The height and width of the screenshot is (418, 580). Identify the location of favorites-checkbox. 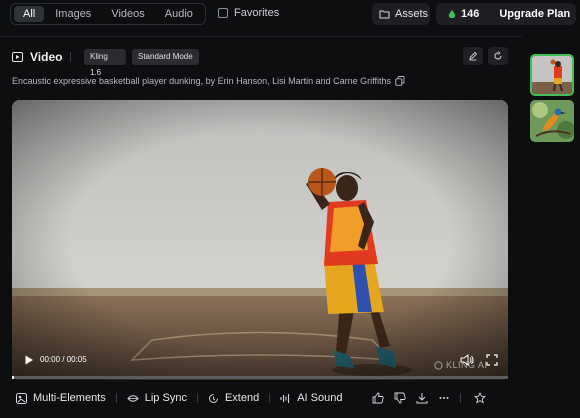
(223, 13).